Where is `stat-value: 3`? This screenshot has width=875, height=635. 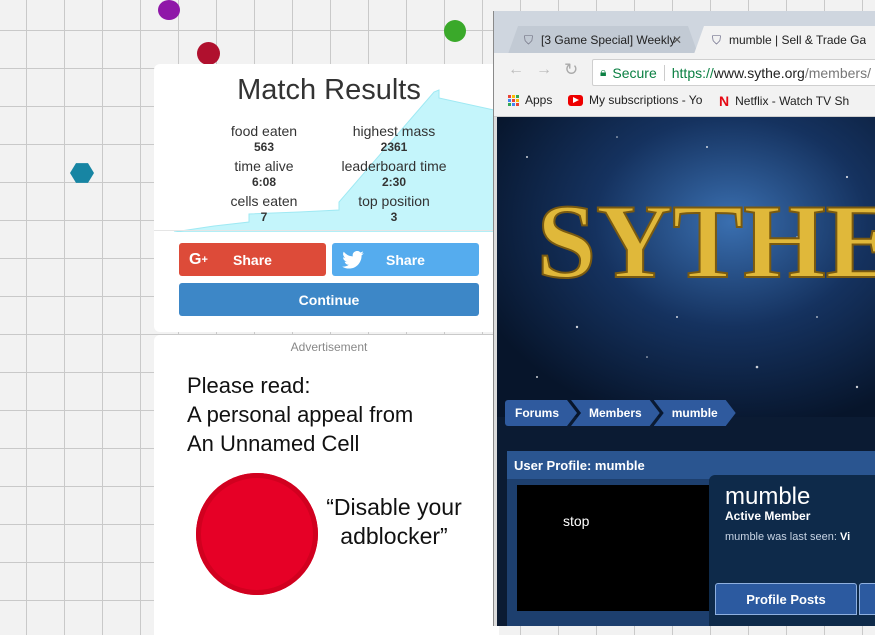 stat-value: 3 is located at coordinates (394, 217).